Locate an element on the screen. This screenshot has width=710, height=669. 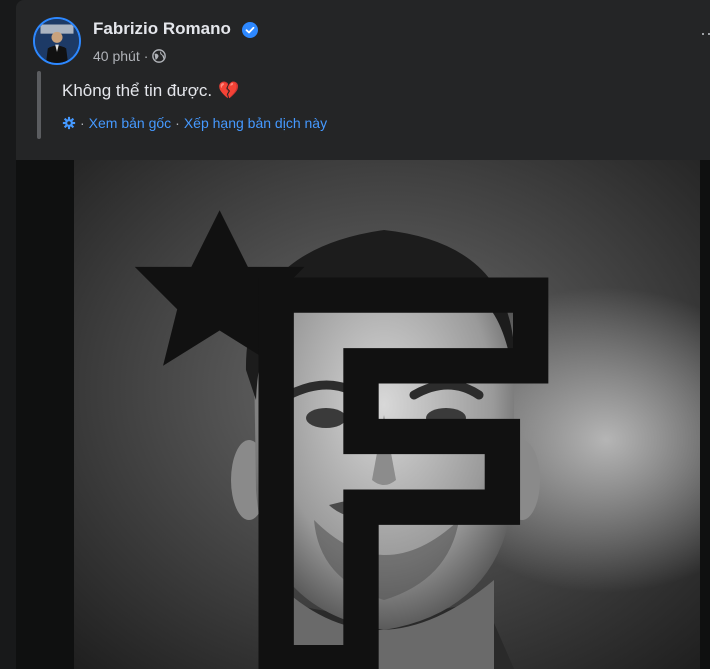
verified-badge-icon is located at coordinates (250, 30).